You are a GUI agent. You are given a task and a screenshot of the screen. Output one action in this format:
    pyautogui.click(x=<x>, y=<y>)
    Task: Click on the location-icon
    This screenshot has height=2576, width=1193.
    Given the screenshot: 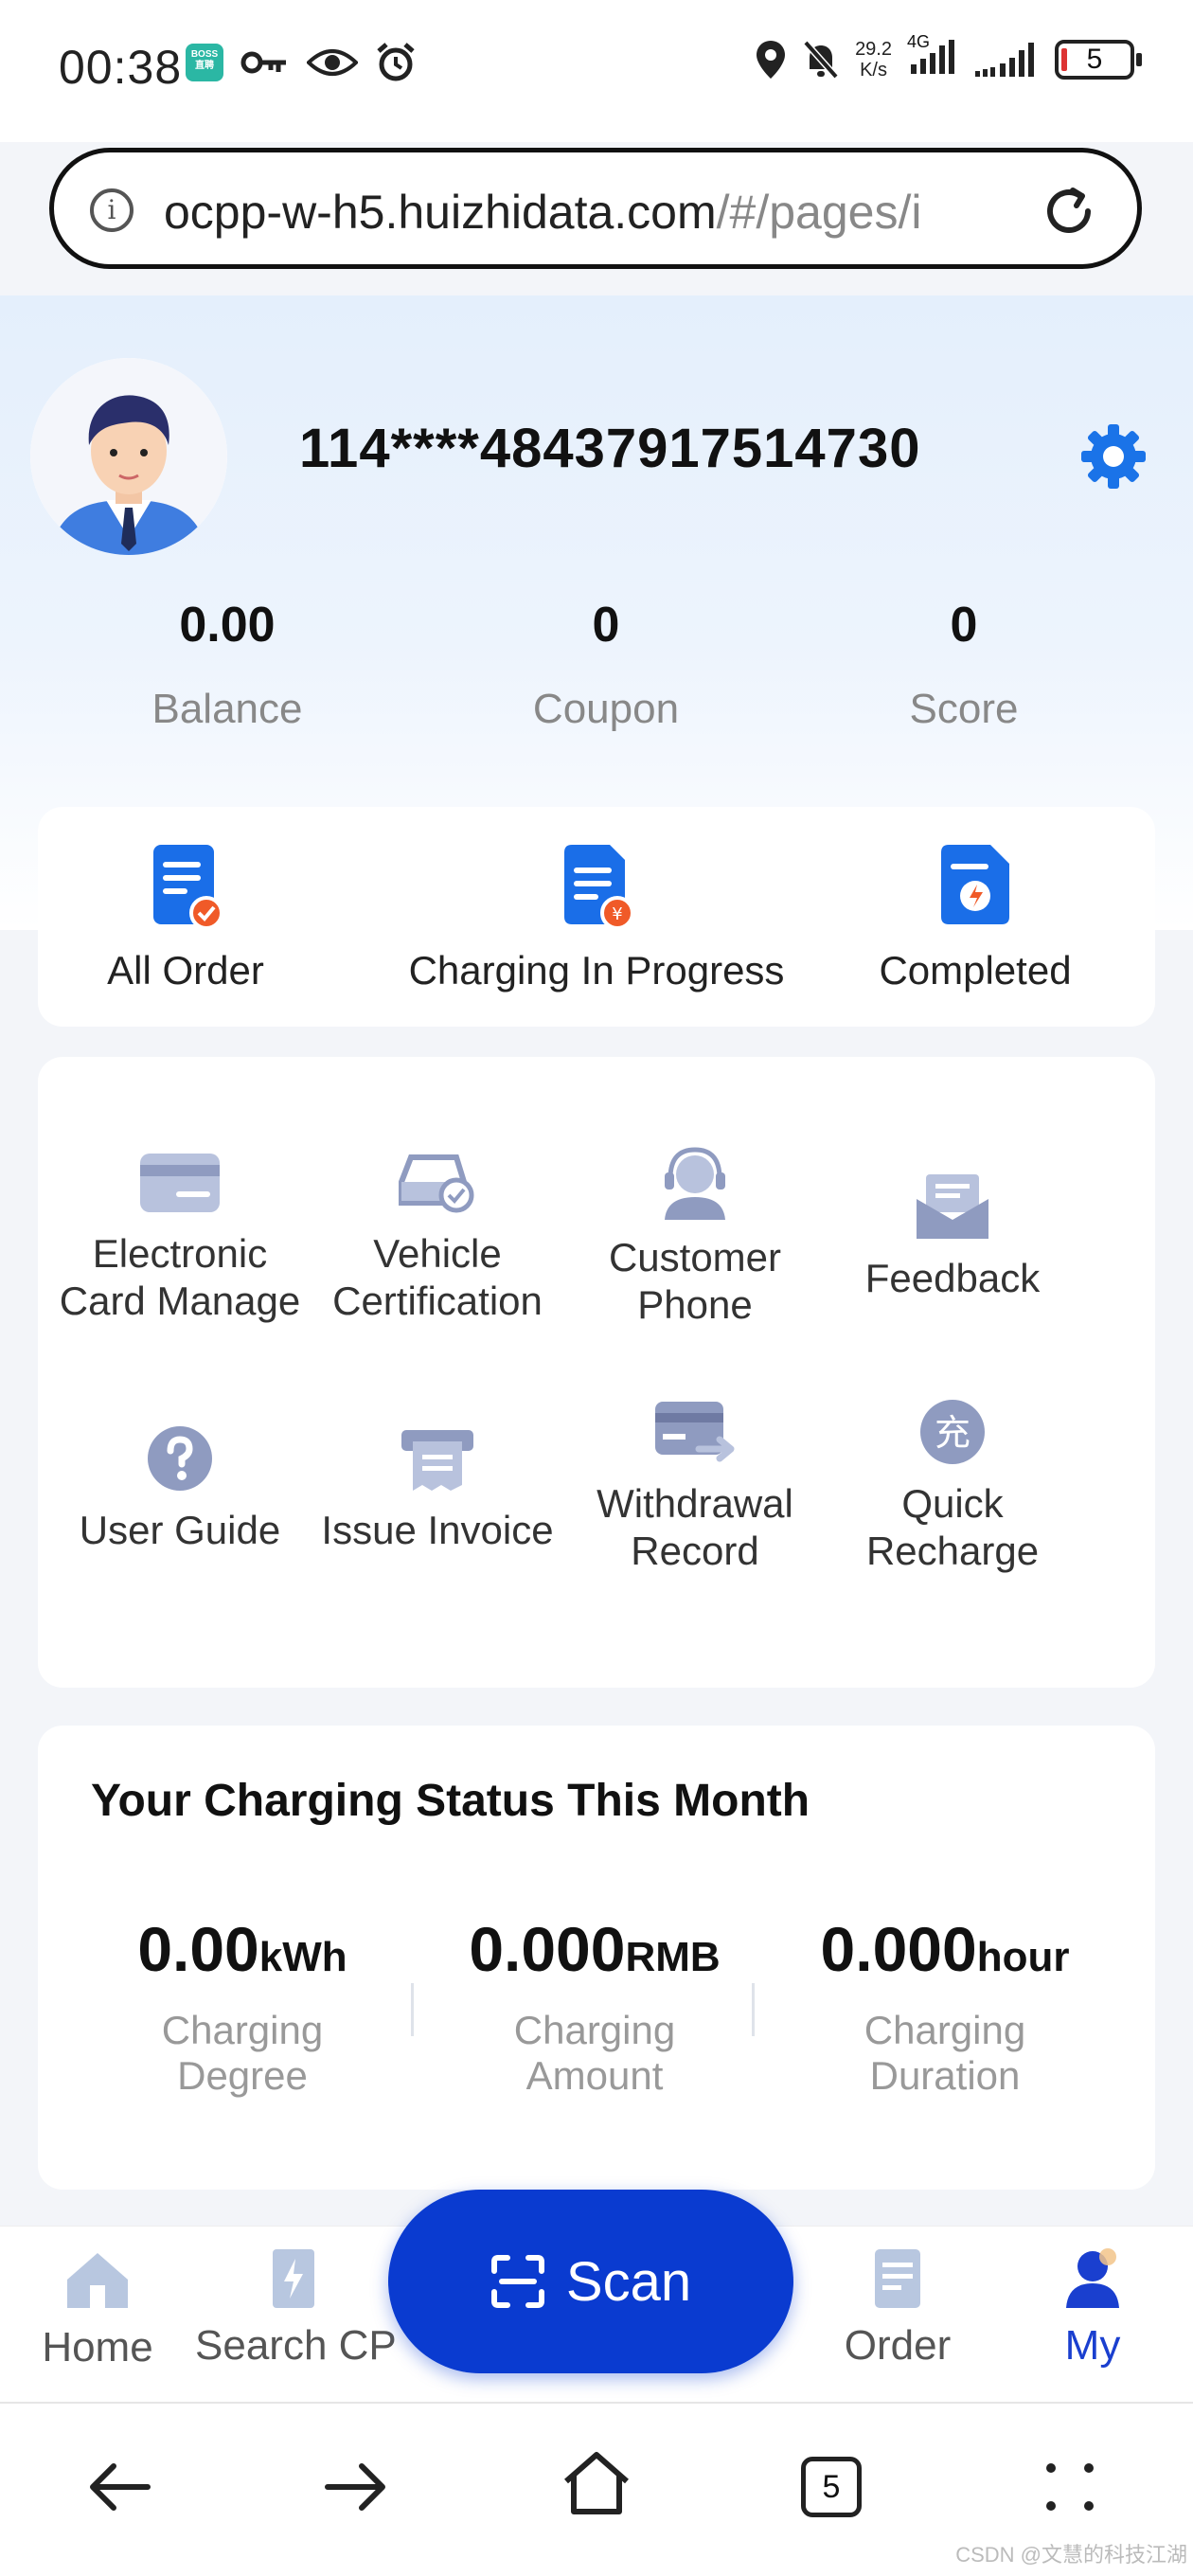 What is the action you would take?
    pyautogui.click(x=771, y=59)
    